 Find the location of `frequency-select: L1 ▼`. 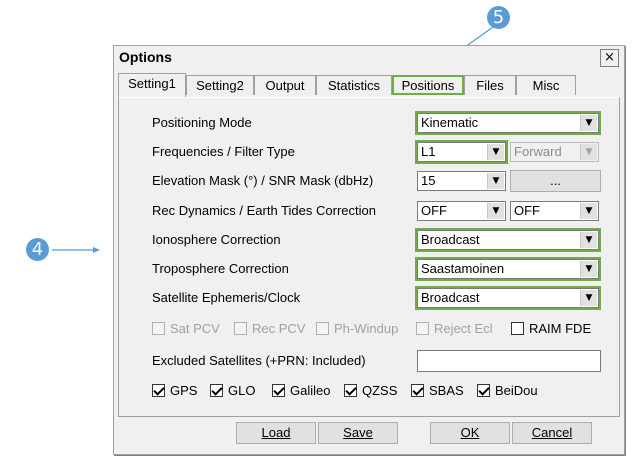

frequency-select: L1 ▼ is located at coordinates (461, 152).